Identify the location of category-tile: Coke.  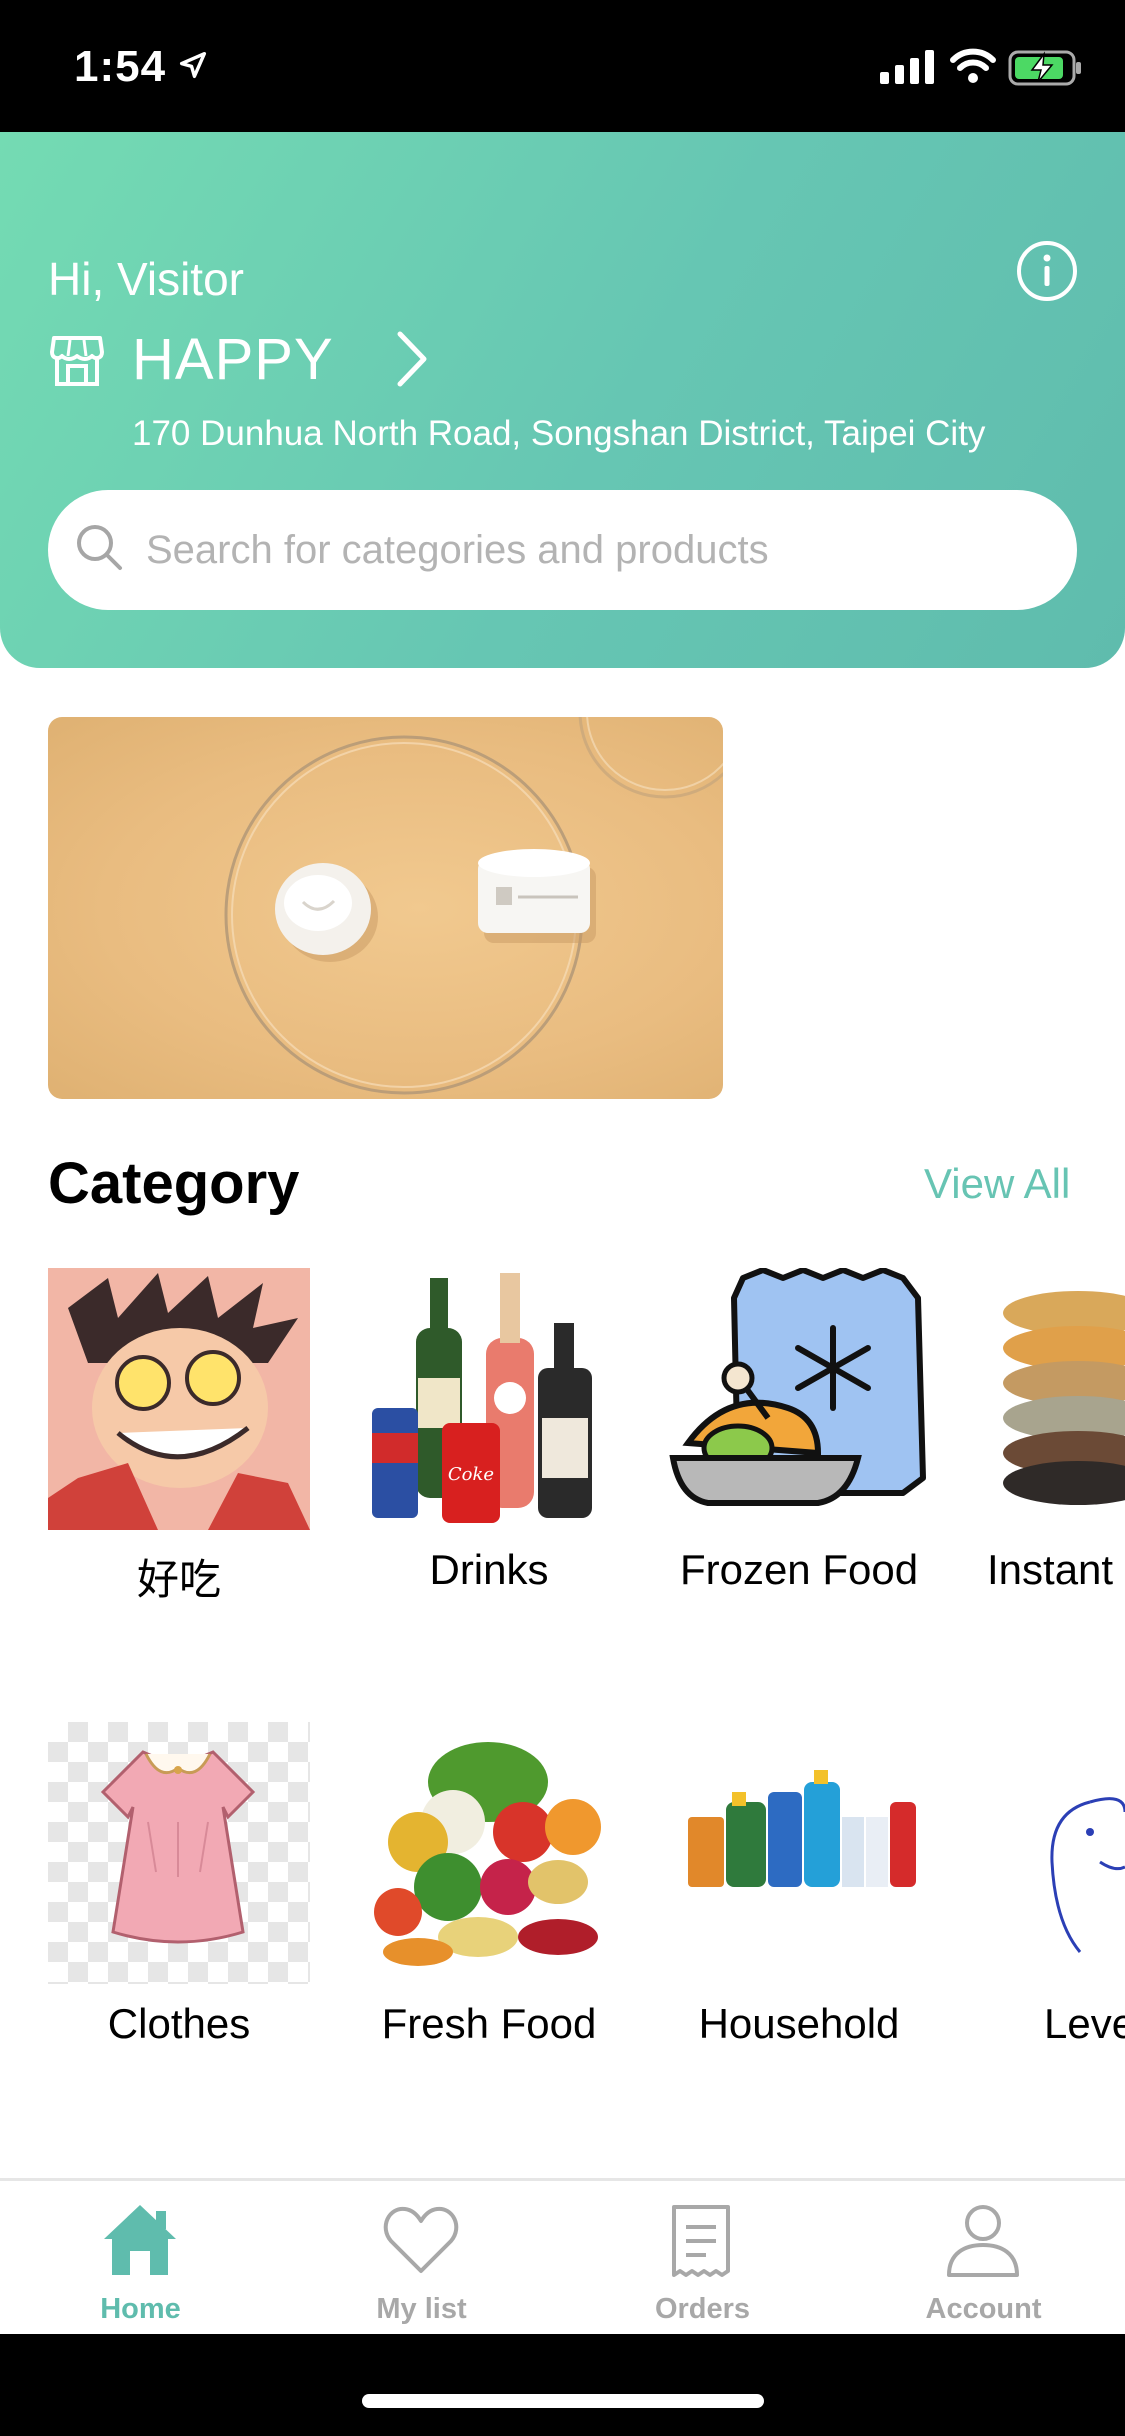
(489, 1399).